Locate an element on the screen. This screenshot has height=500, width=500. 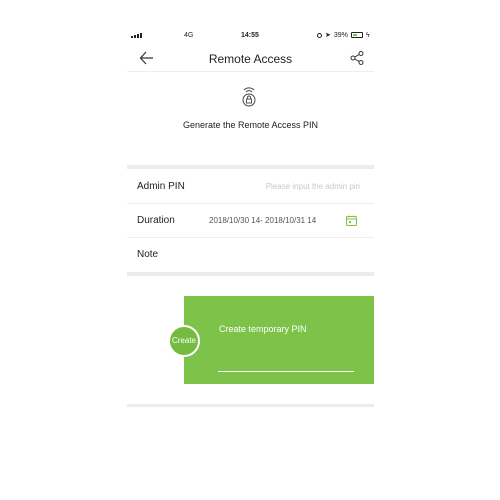
pin-underline is located at coordinates (286, 371).